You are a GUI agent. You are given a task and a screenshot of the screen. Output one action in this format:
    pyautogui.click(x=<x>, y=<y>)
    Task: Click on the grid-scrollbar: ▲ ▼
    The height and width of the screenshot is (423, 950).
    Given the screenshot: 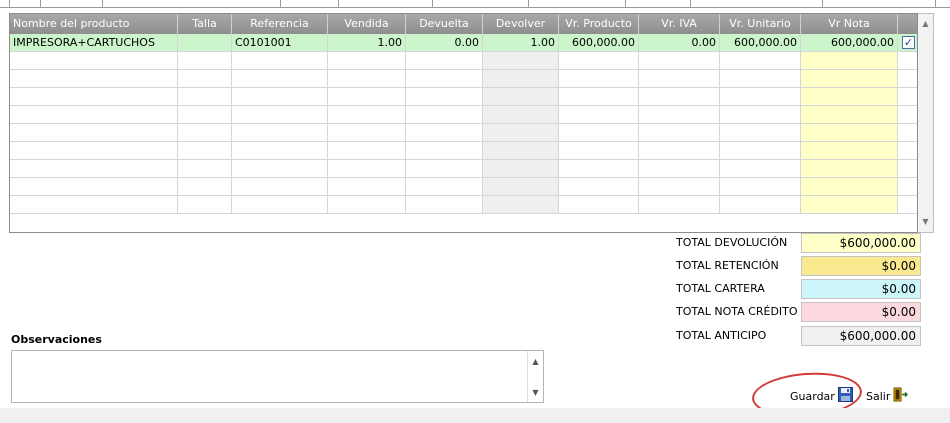 What is the action you would take?
    pyautogui.click(x=926, y=123)
    